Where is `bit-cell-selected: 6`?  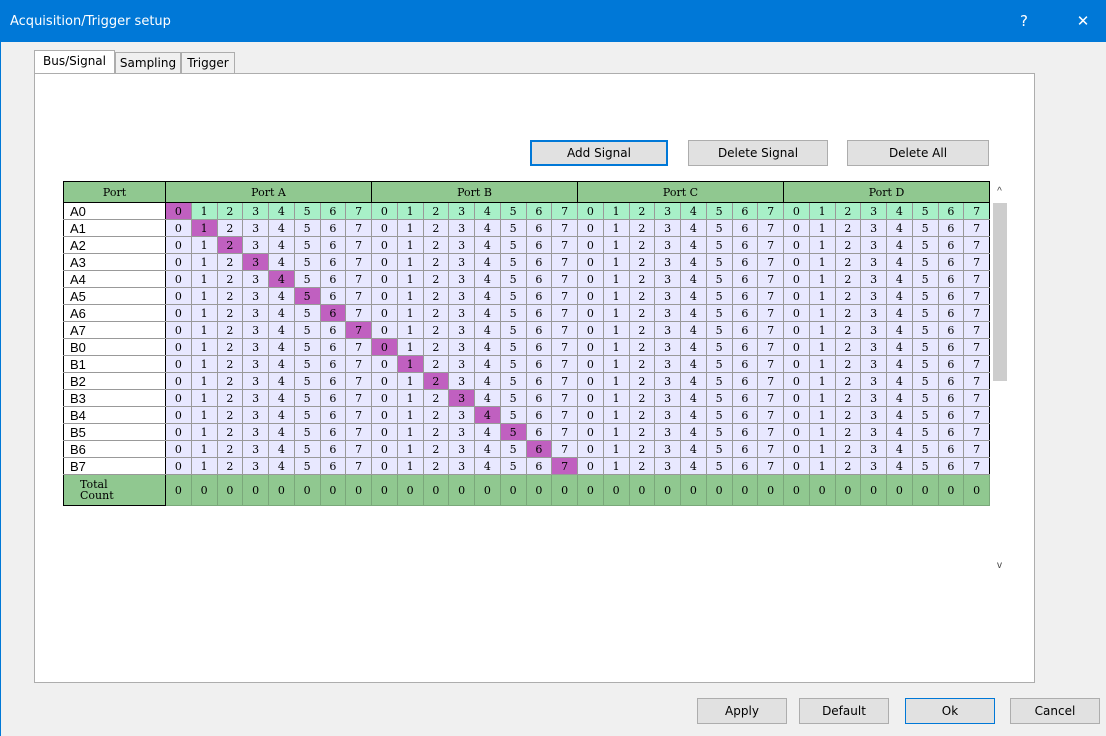
bit-cell-selected: 6 is located at coordinates (333, 313).